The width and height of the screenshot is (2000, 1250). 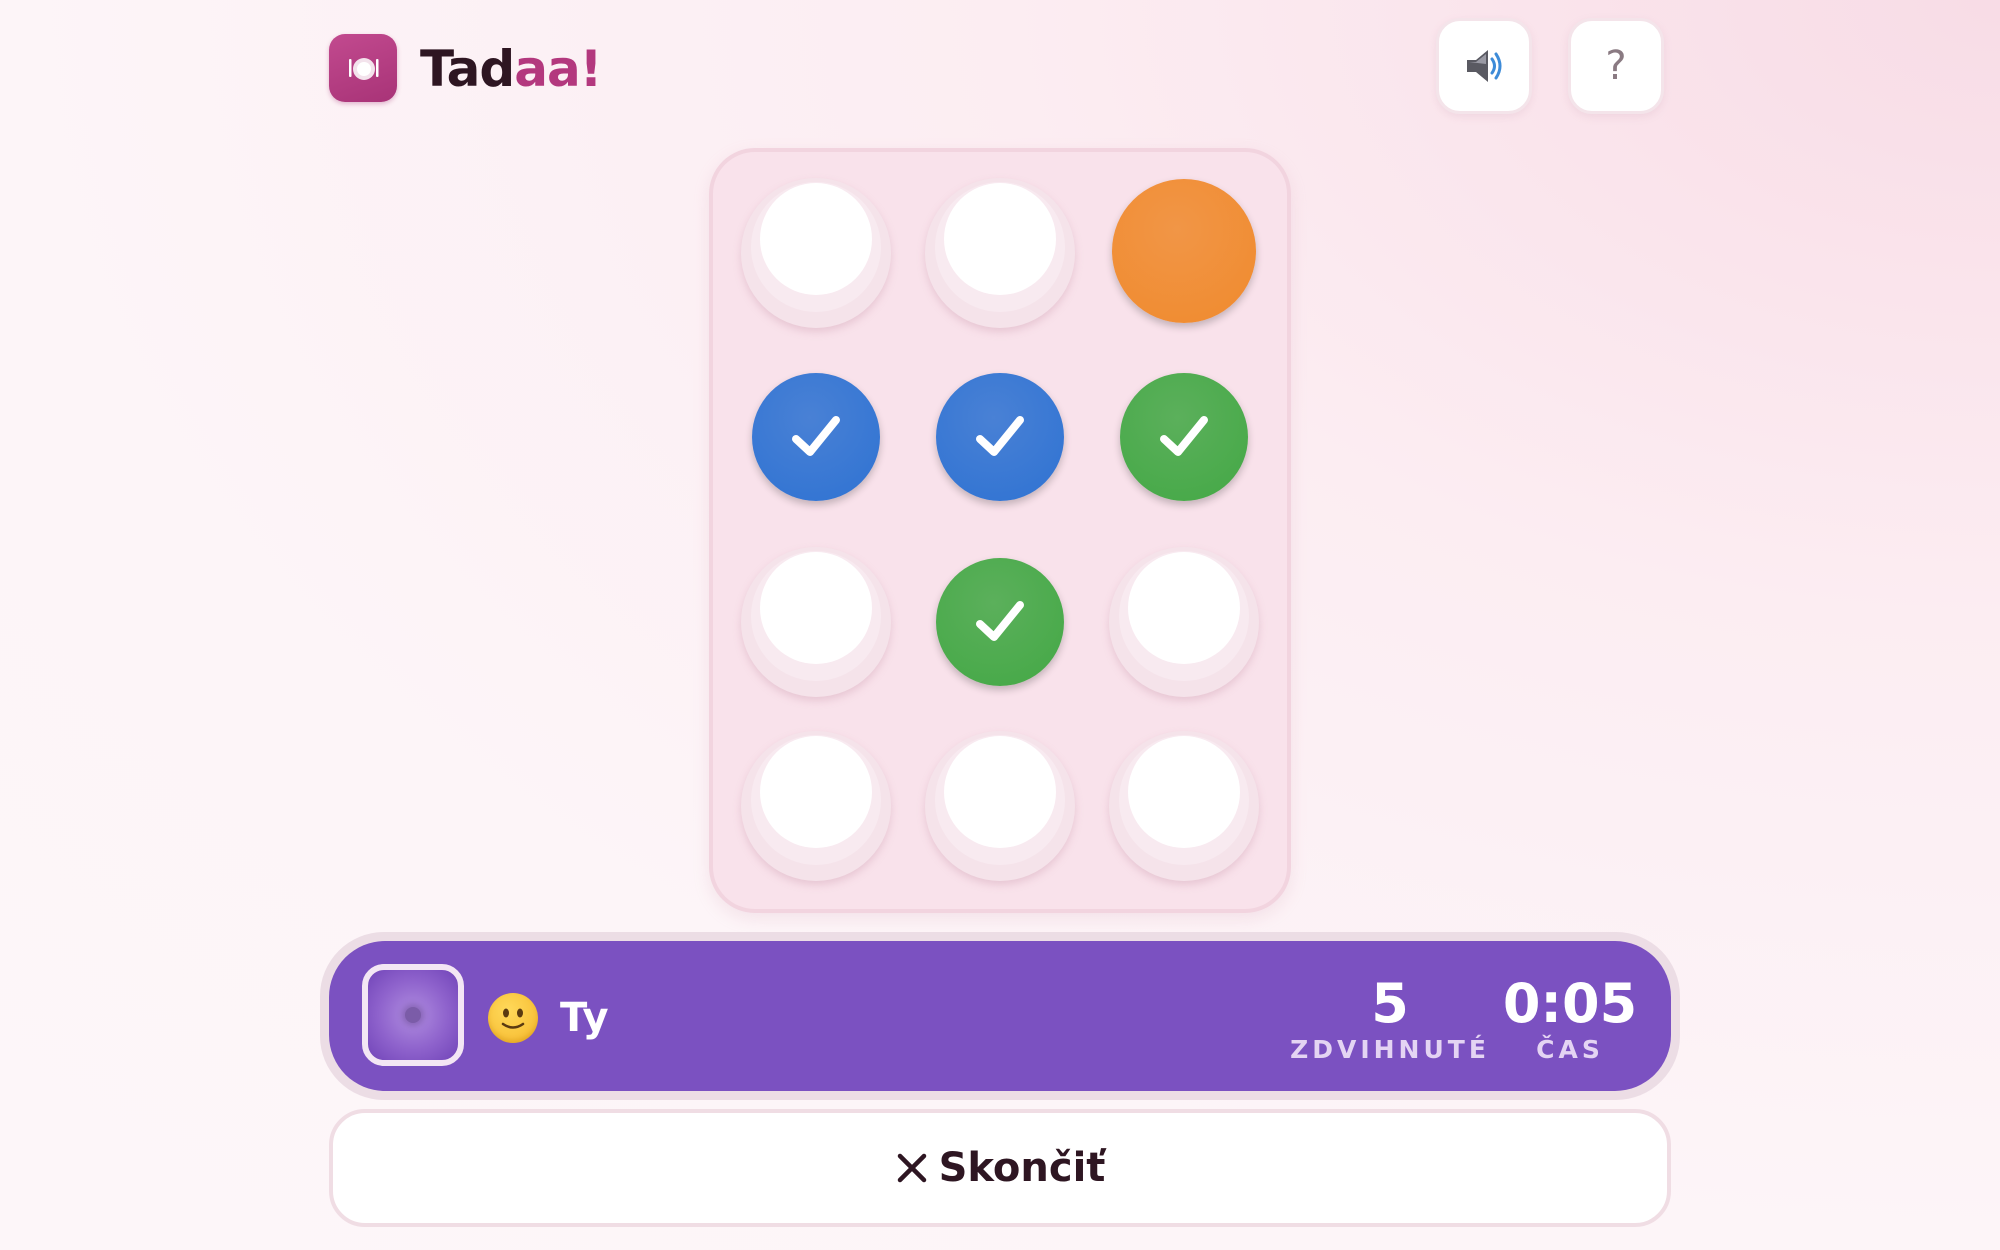 I want to click on app-title: Tadaa!, so click(x=511, y=69).